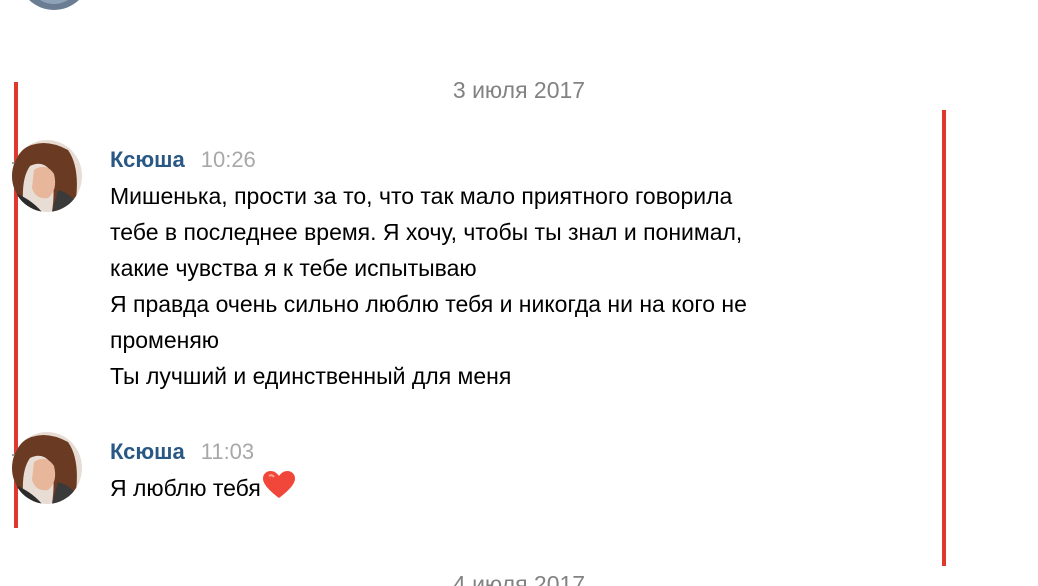 This screenshot has height=586, width=1038. I want to click on message-header: Ксюша 11:03, so click(182, 452).